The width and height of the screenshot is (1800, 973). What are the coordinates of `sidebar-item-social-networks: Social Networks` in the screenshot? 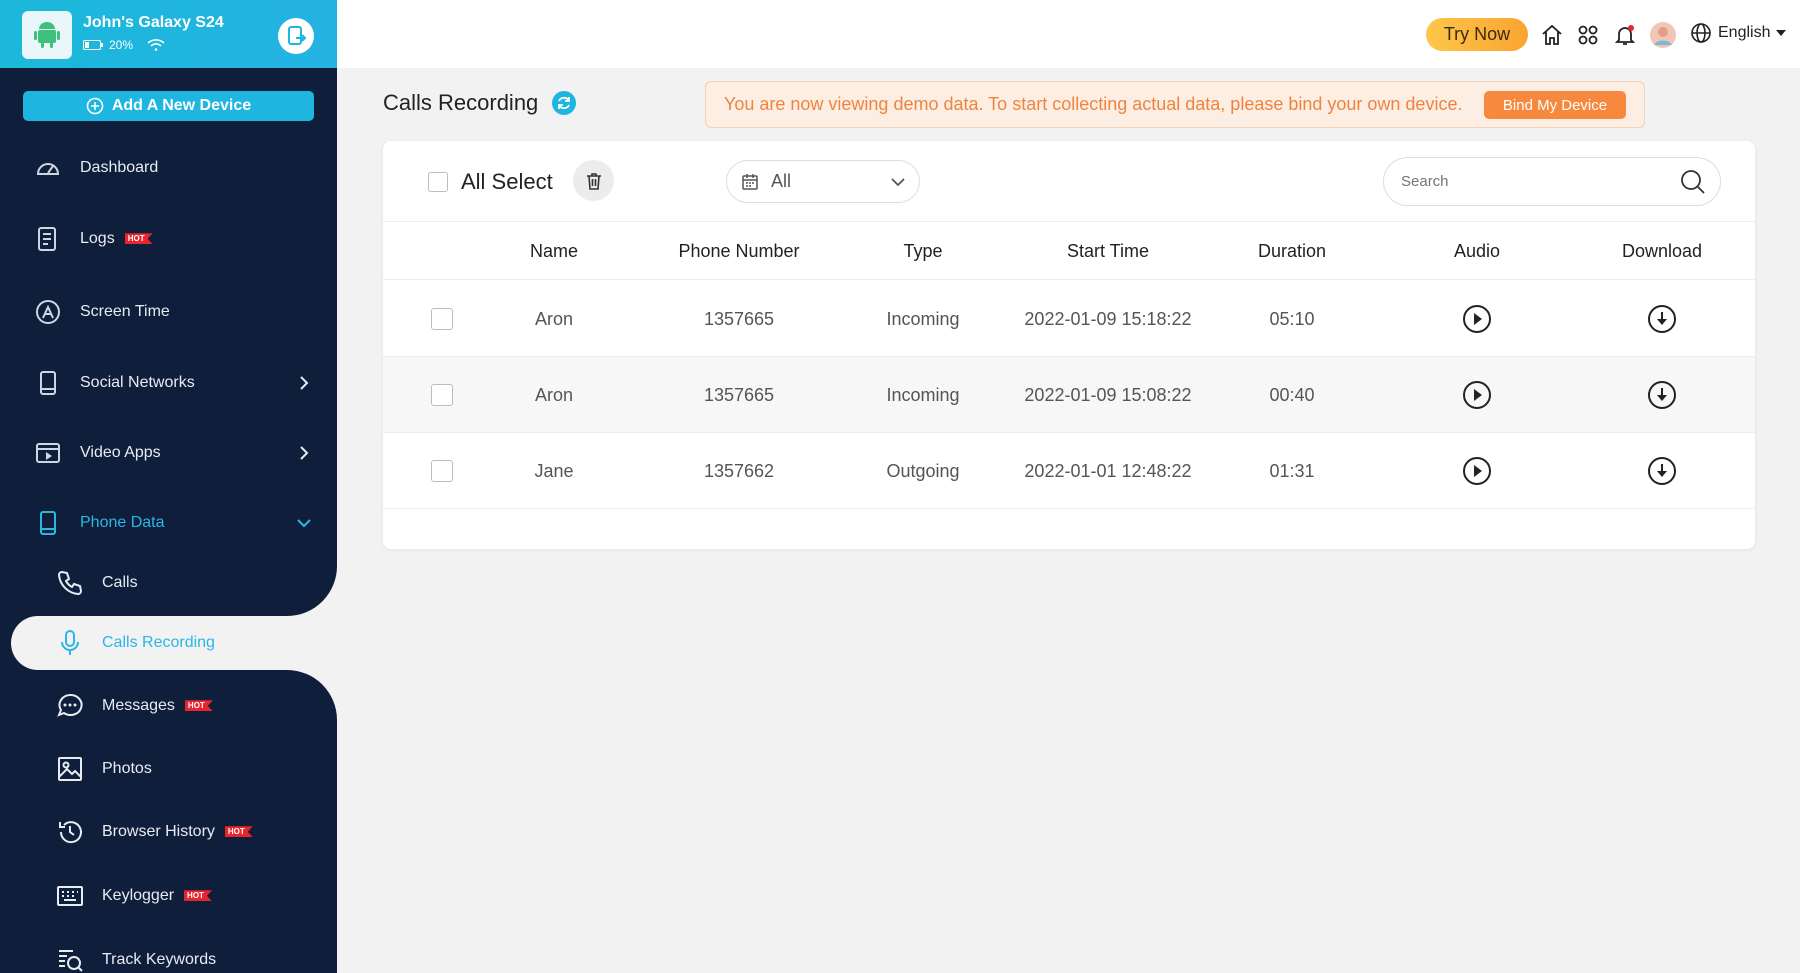 It's located at (168, 383).